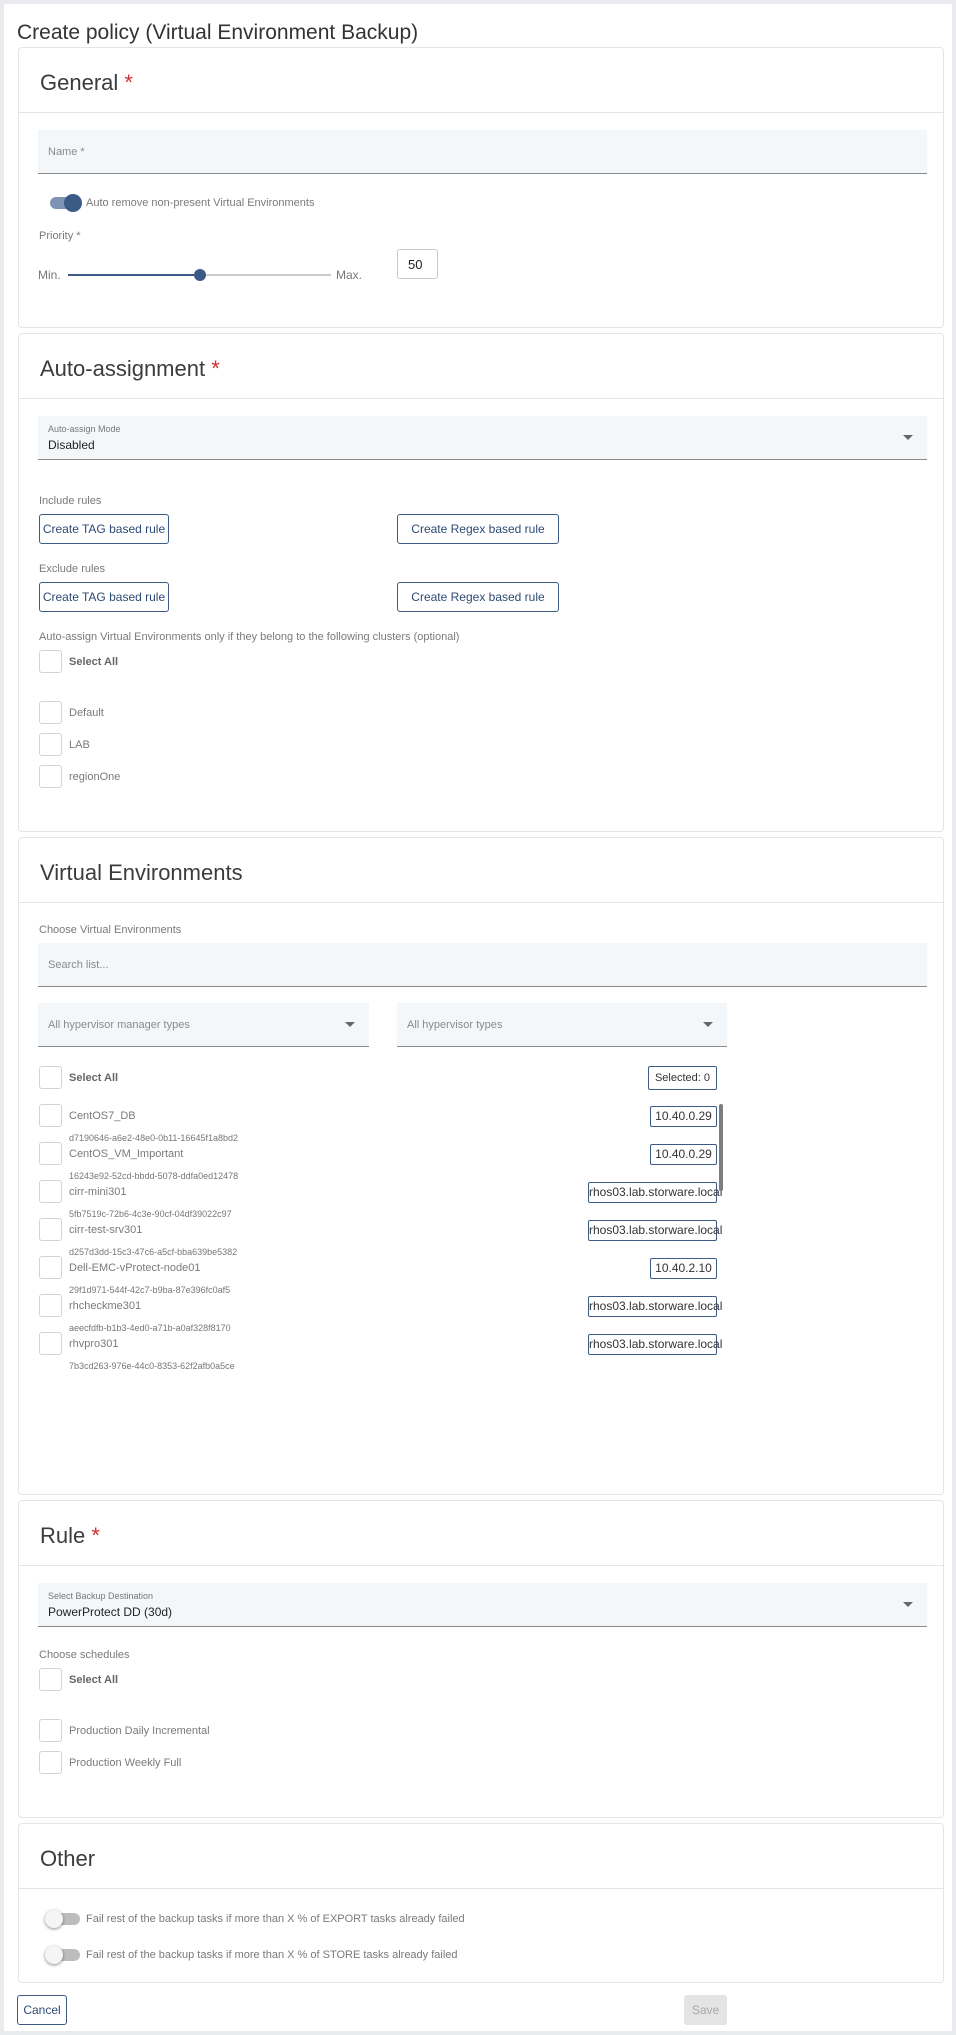 This screenshot has height=2035, width=956. Describe the element at coordinates (50, 661) in the screenshot. I see `clusters-select-all-checkbox` at that location.